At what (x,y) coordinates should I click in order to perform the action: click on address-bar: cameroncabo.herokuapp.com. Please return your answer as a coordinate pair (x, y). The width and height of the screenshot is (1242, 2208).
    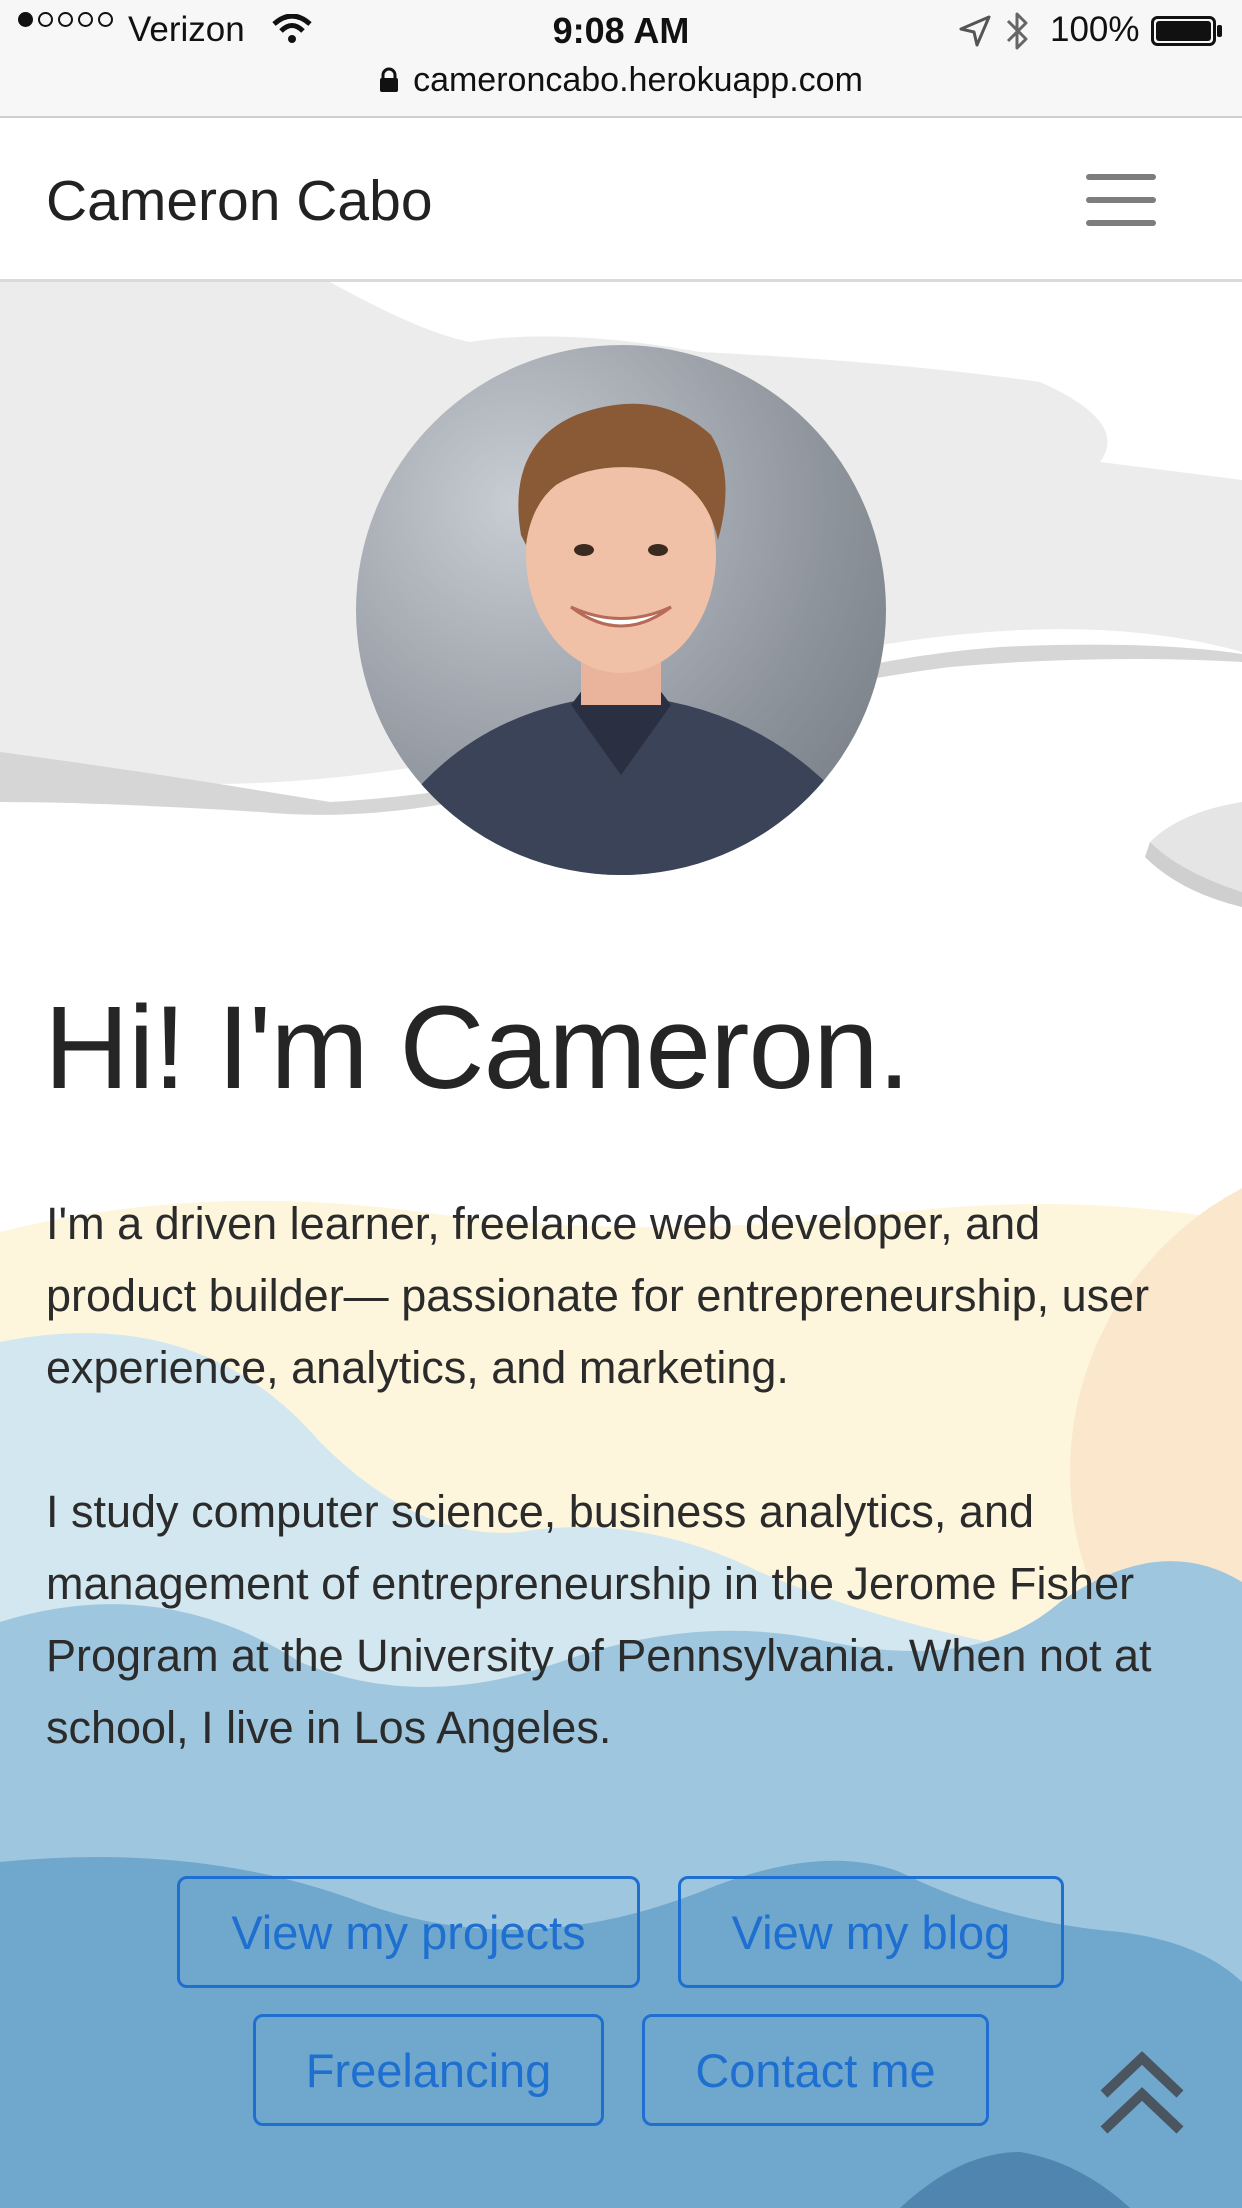
    Looking at the image, I should click on (621, 80).